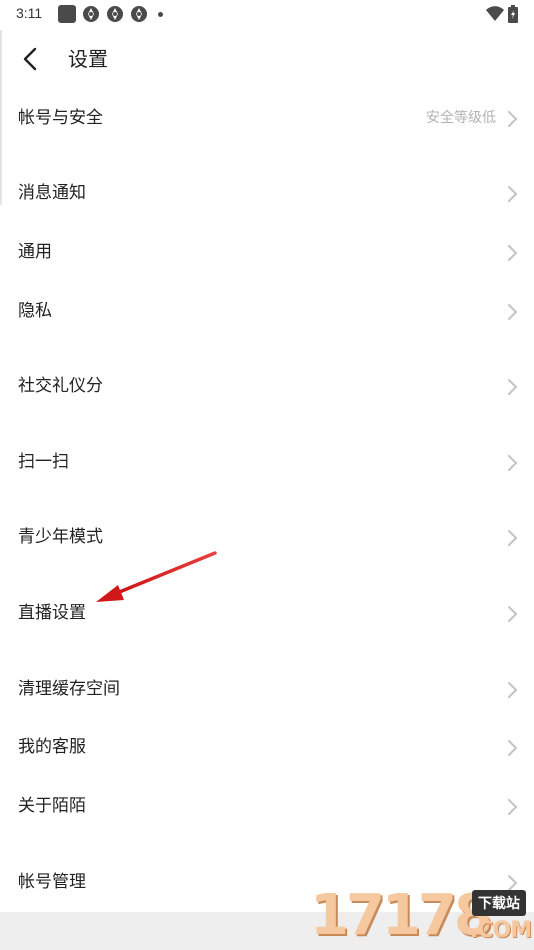 The height and width of the screenshot is (950, 534). I want to click on settings-item-privacy: 隐私, so click(267, 312).